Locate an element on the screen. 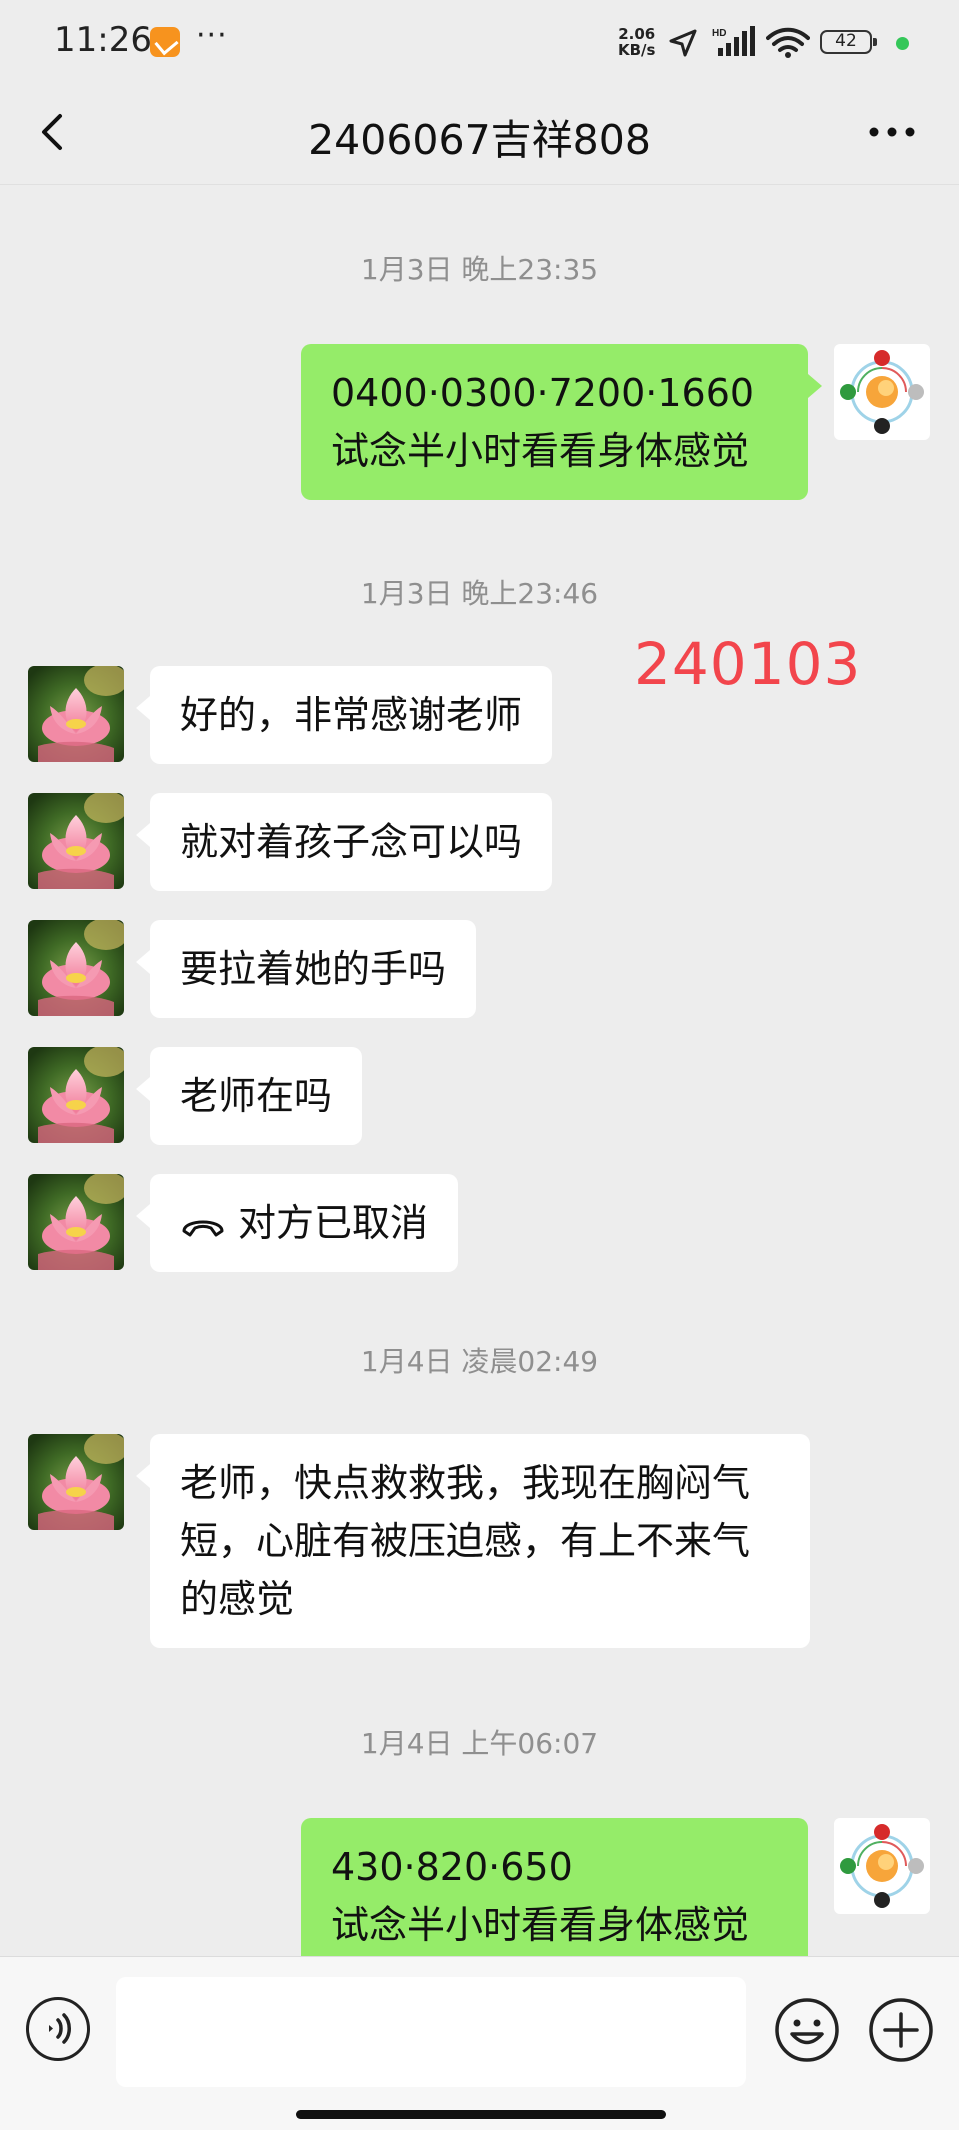 This screenshot has width=959, height=2130. call-line: 对方已取消 is located at coordinates (304, 1223).